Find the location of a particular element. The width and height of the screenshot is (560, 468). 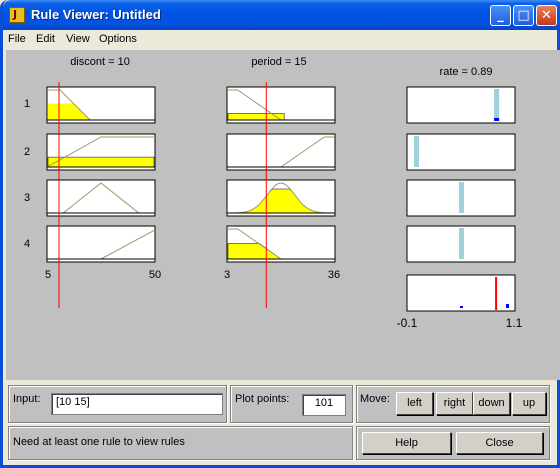

matlab-icon: J is located at coordinates (17, 15).